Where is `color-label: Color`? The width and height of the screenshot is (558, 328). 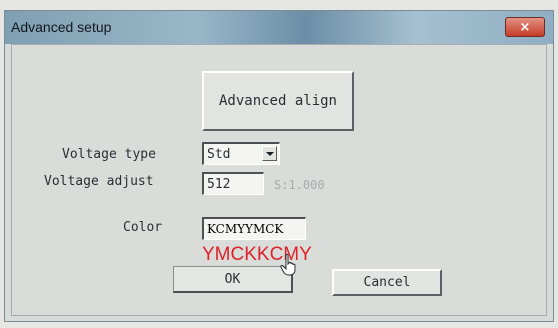
color-label: Color is located at coordinates (143, 227).